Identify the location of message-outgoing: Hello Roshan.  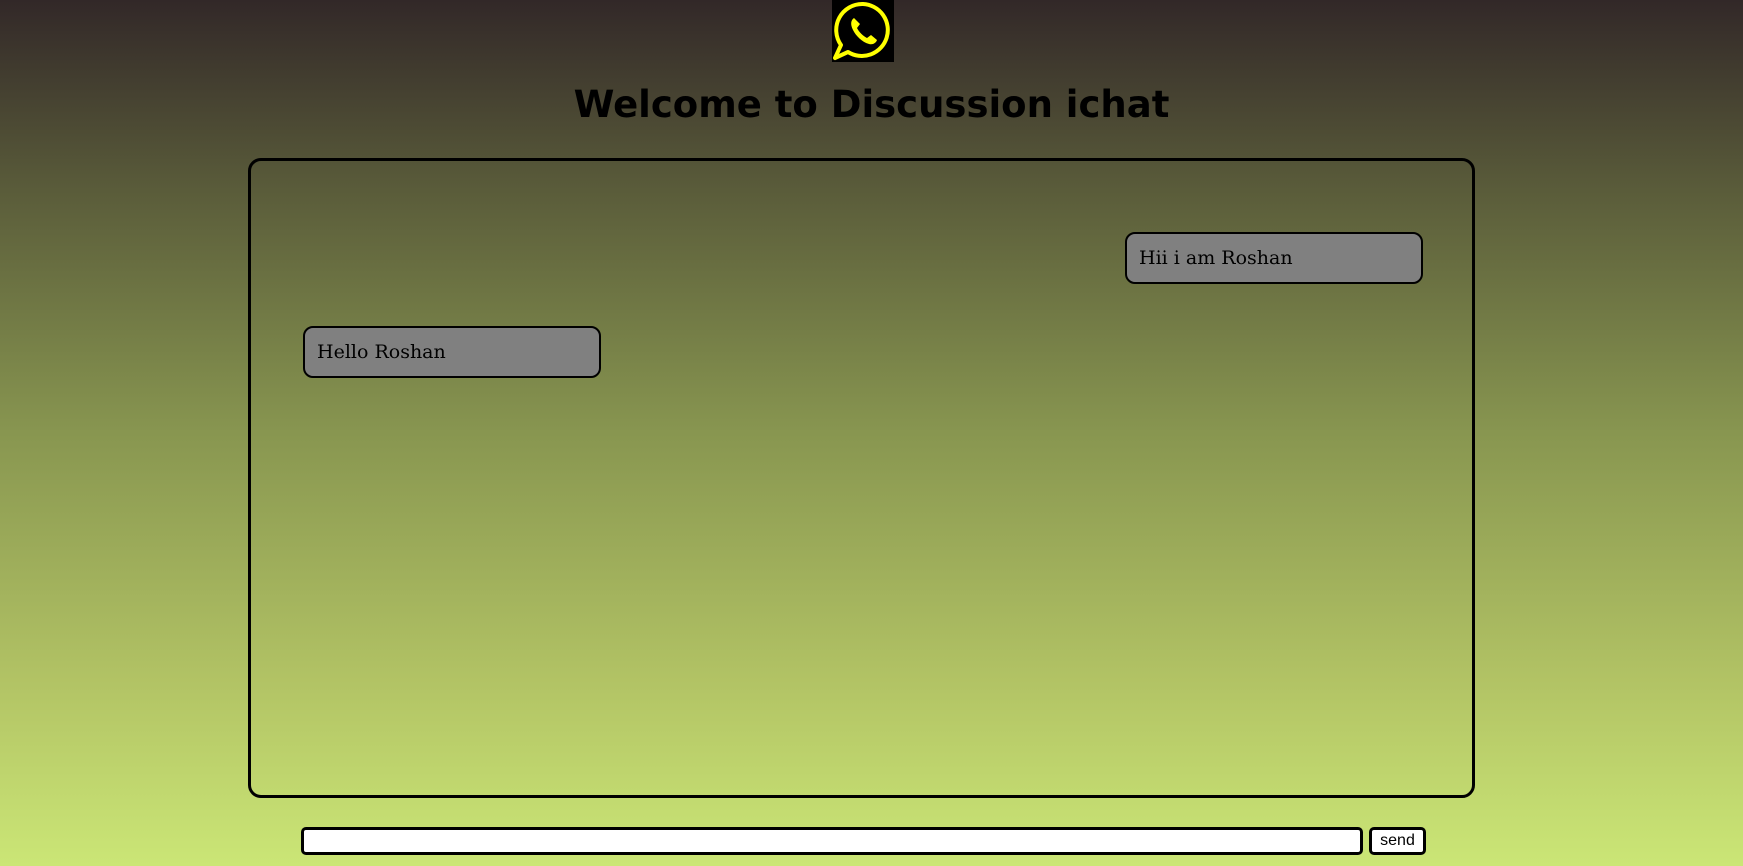
(452, 352).